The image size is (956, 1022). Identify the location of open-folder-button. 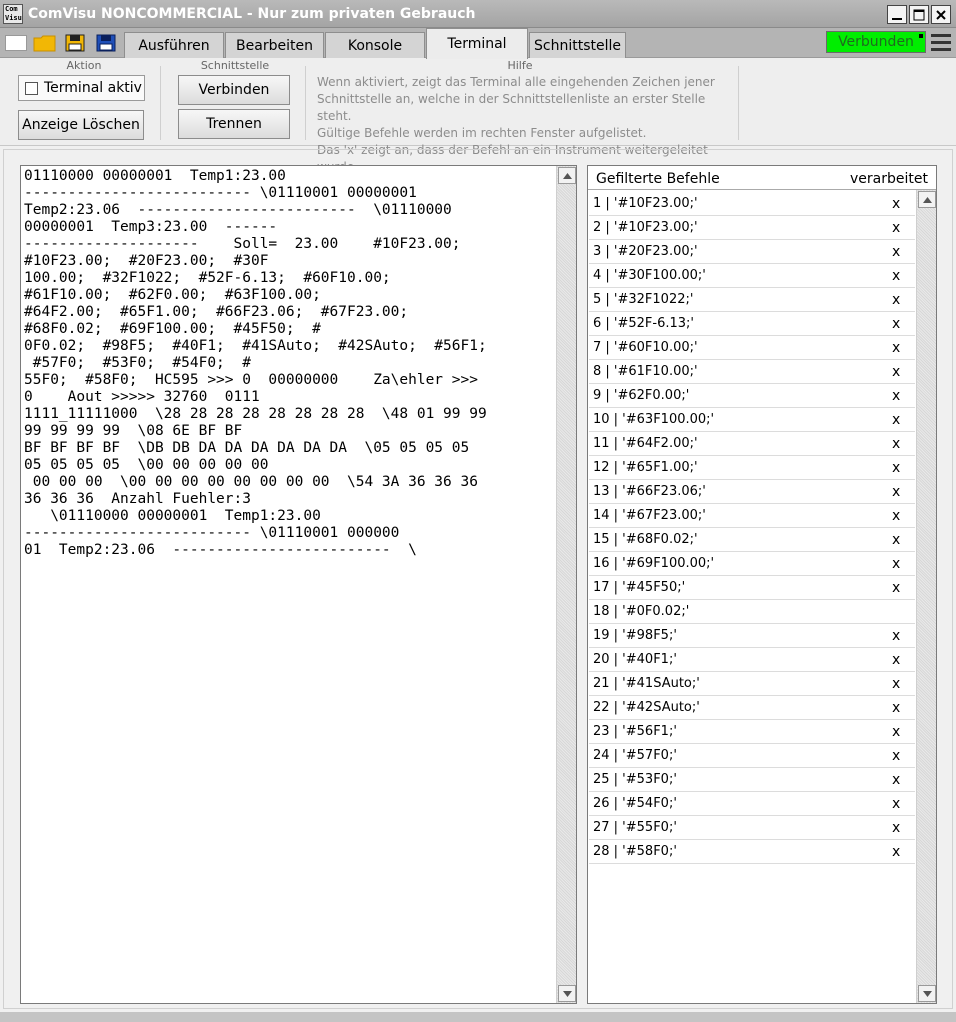
(45, 43).